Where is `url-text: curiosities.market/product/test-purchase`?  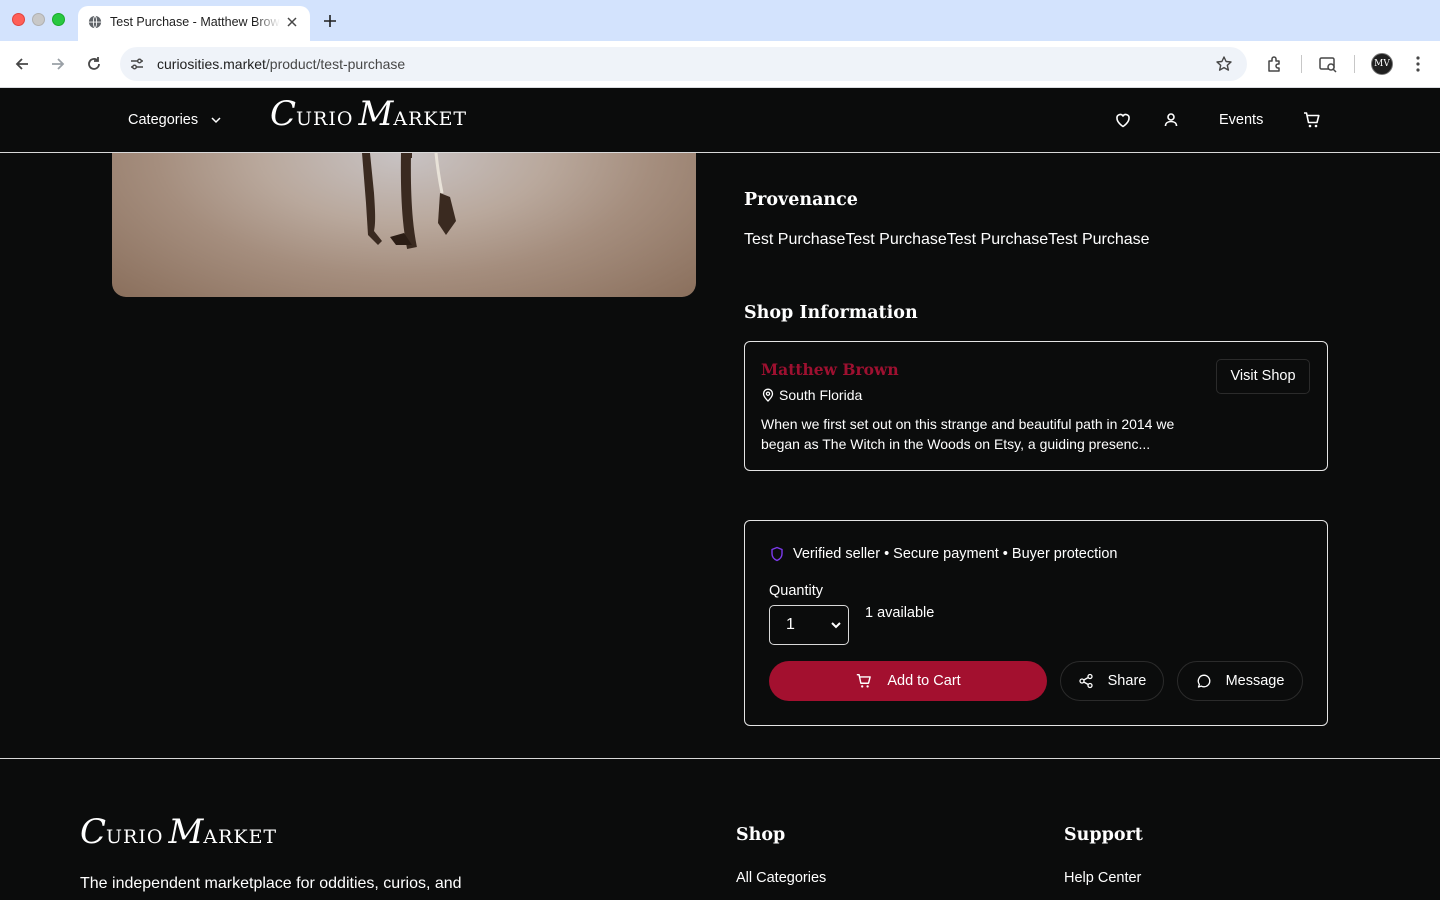
url-text: curiosities.market/product/test-purchase is located at coordinates (281, 64).